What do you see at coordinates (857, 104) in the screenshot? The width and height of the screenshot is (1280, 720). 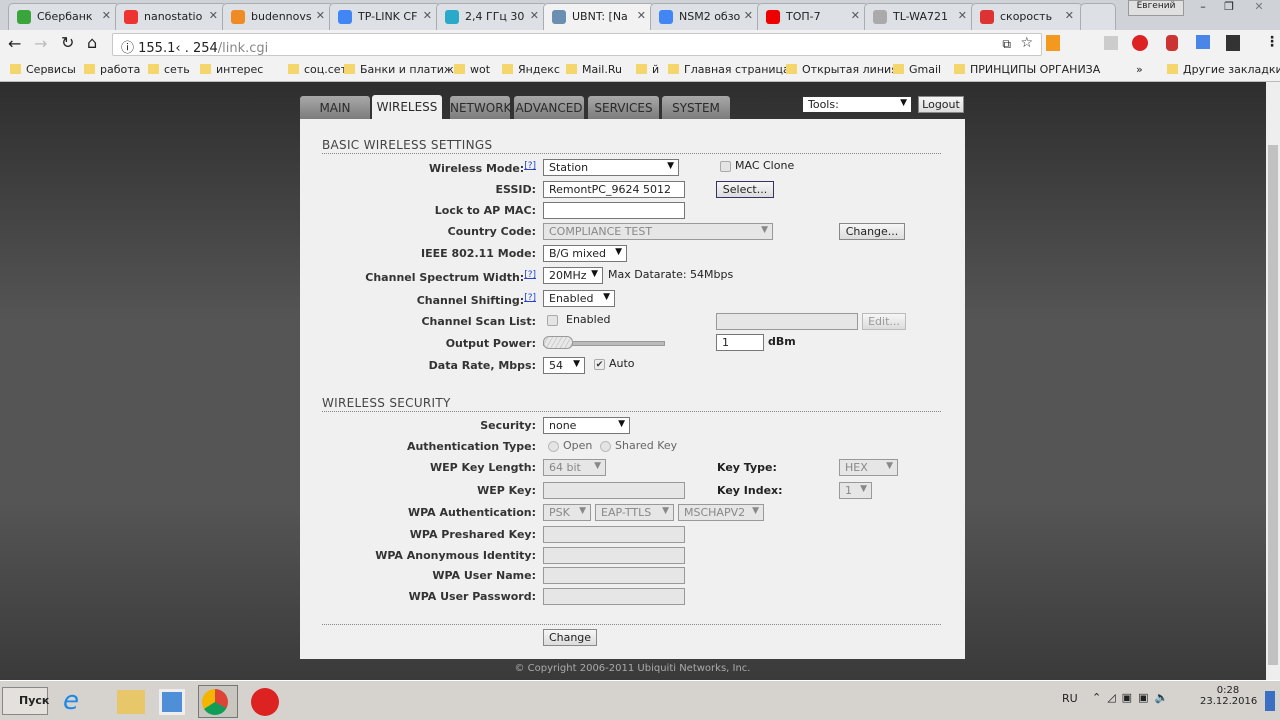 I see `tools-select: Tools:` at bounding box center [857, 104].